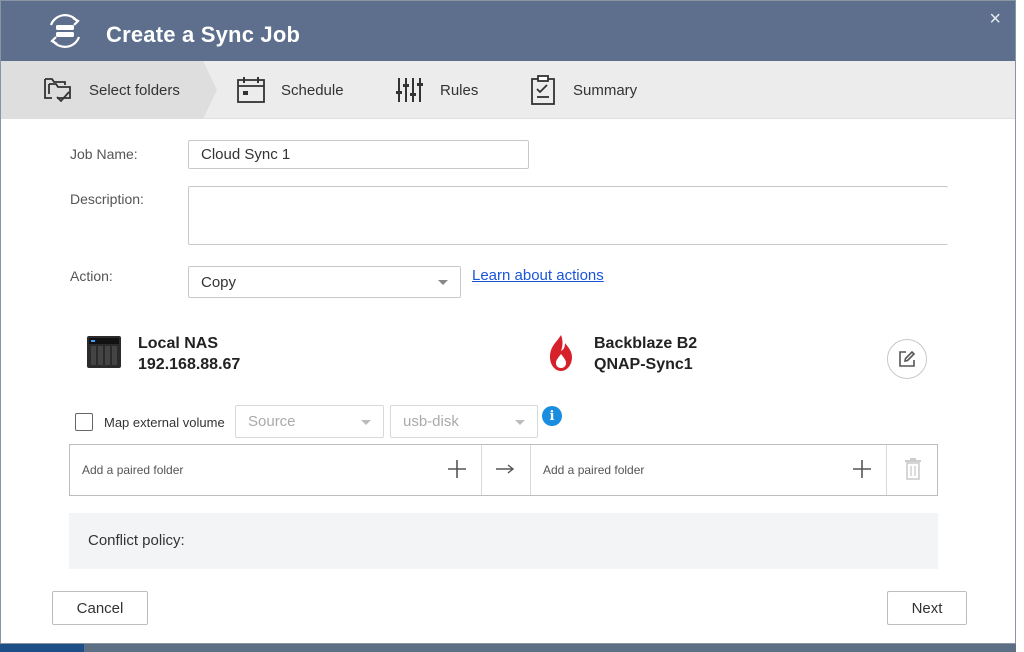 Image resolution: width=1024 pixels, height=652 pixels. I want to click on tab-rules: Rules, so click(436, 90).